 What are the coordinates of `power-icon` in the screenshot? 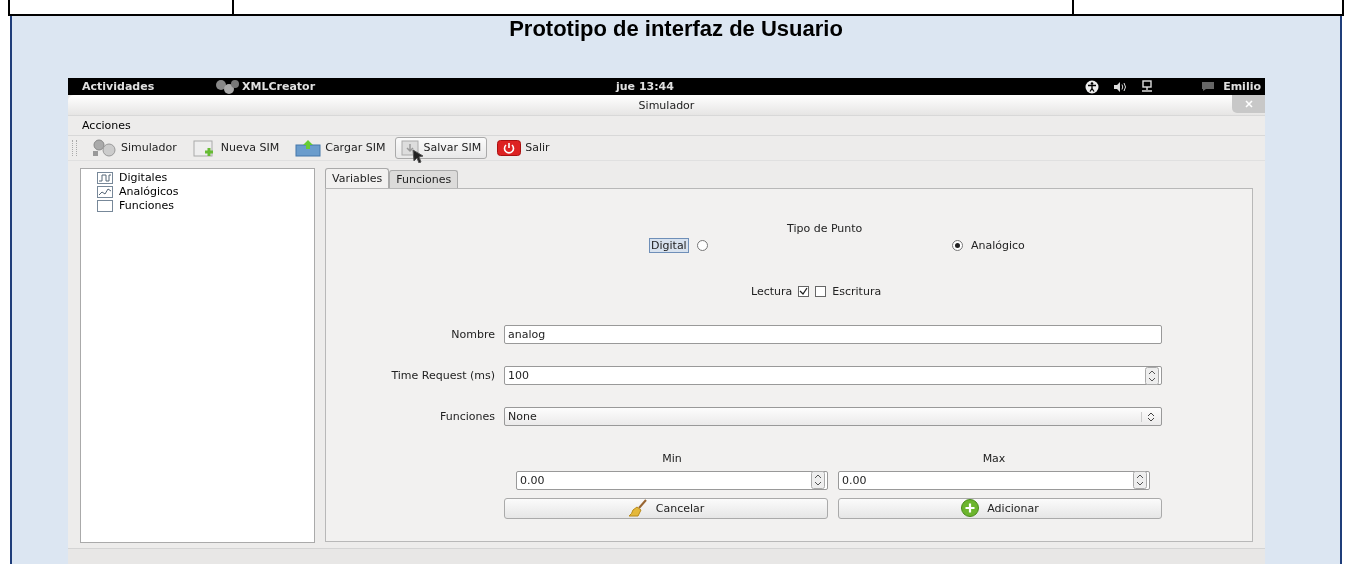 It's located at (509, 147).